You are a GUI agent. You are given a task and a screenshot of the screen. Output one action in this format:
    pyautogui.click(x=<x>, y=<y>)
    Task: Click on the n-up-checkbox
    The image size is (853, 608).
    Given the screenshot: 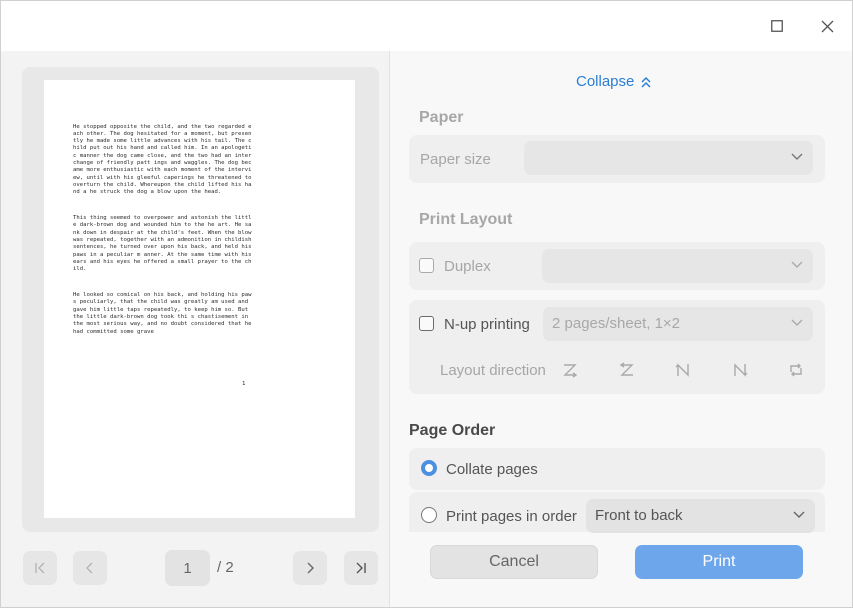 What is the action you would take?
    pyautogui.click(x=426, y=323)
    